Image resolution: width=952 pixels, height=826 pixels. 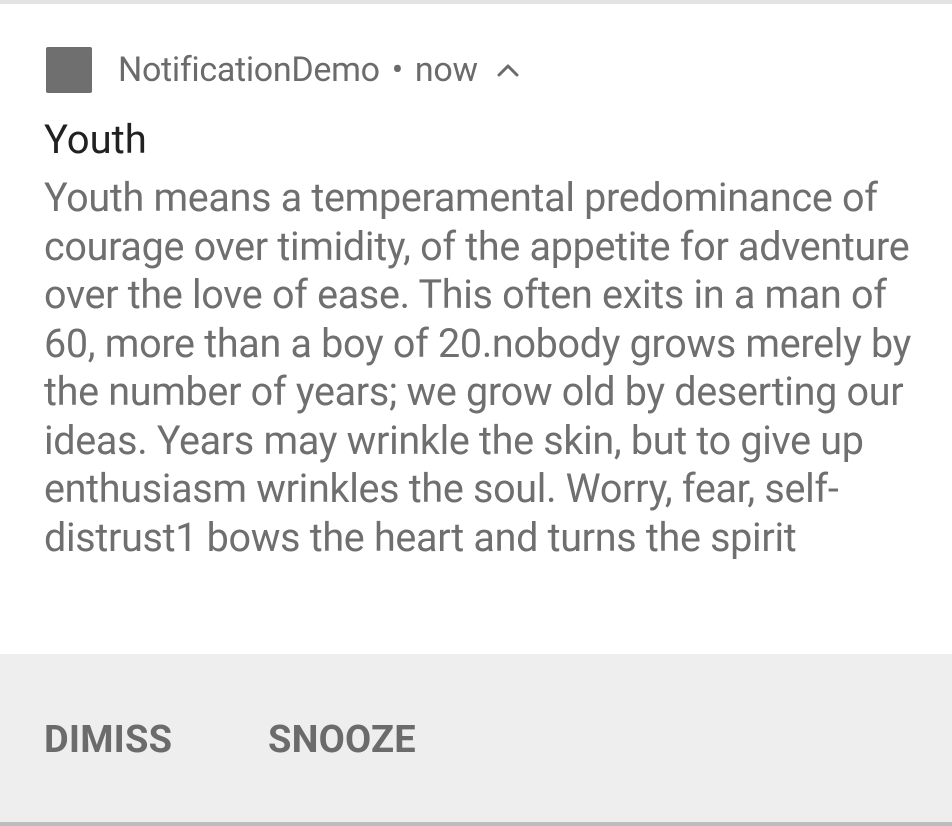 I want to click on chevron-up-icon, so click(x=508, y=70).